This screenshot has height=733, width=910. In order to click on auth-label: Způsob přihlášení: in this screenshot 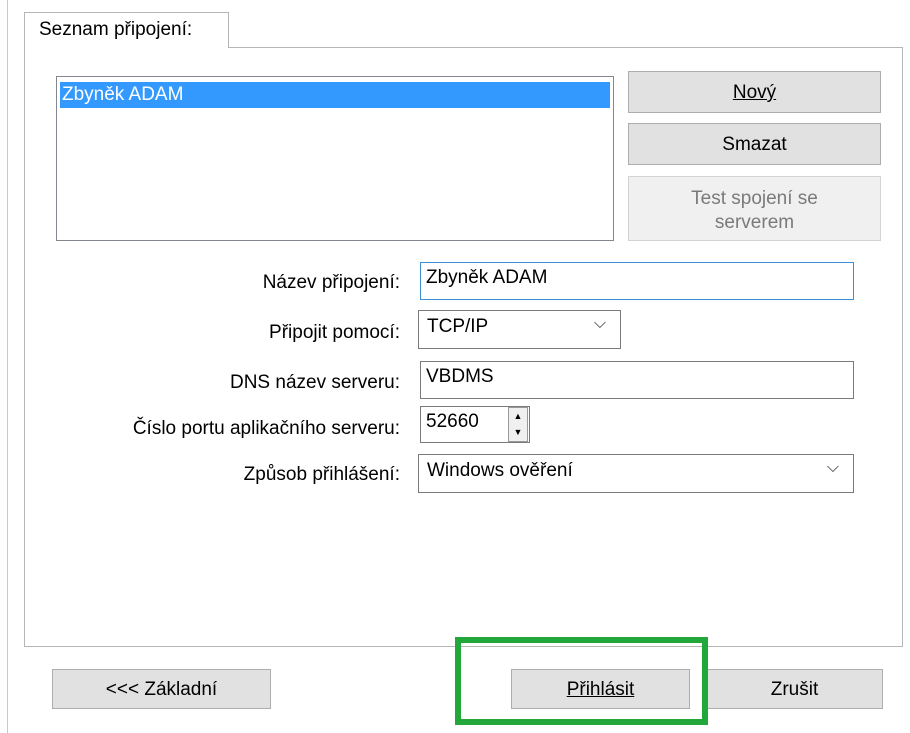, I will do `click(321, 474)`.